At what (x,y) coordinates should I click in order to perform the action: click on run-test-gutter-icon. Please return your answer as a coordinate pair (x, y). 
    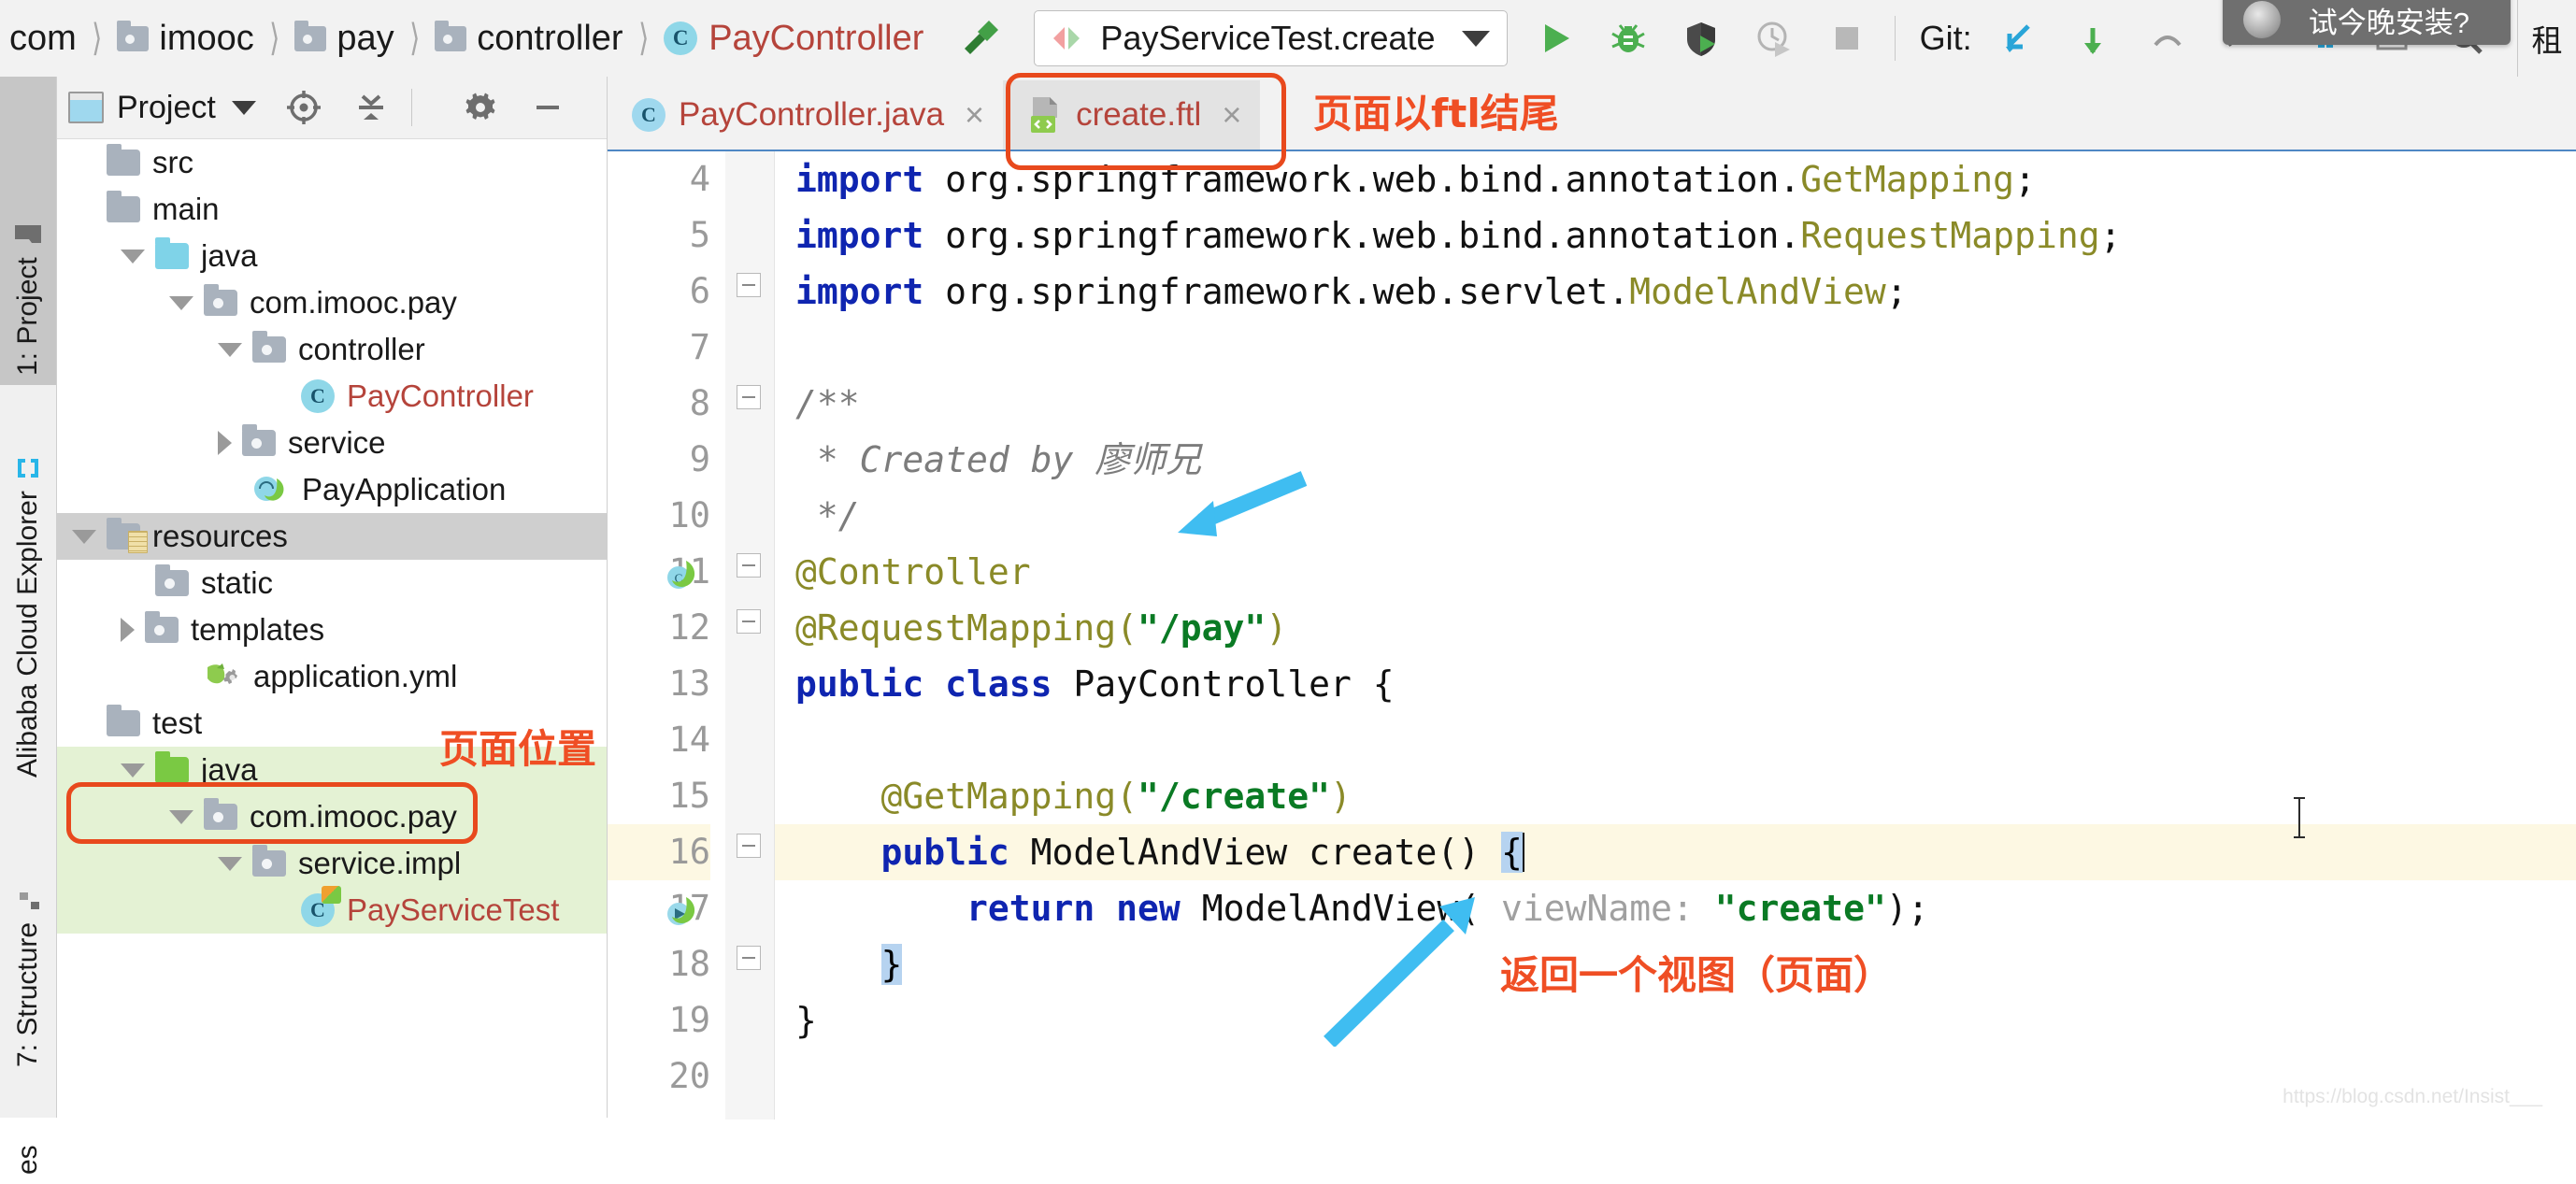
    Looking at the image, I should click on (680, 912).